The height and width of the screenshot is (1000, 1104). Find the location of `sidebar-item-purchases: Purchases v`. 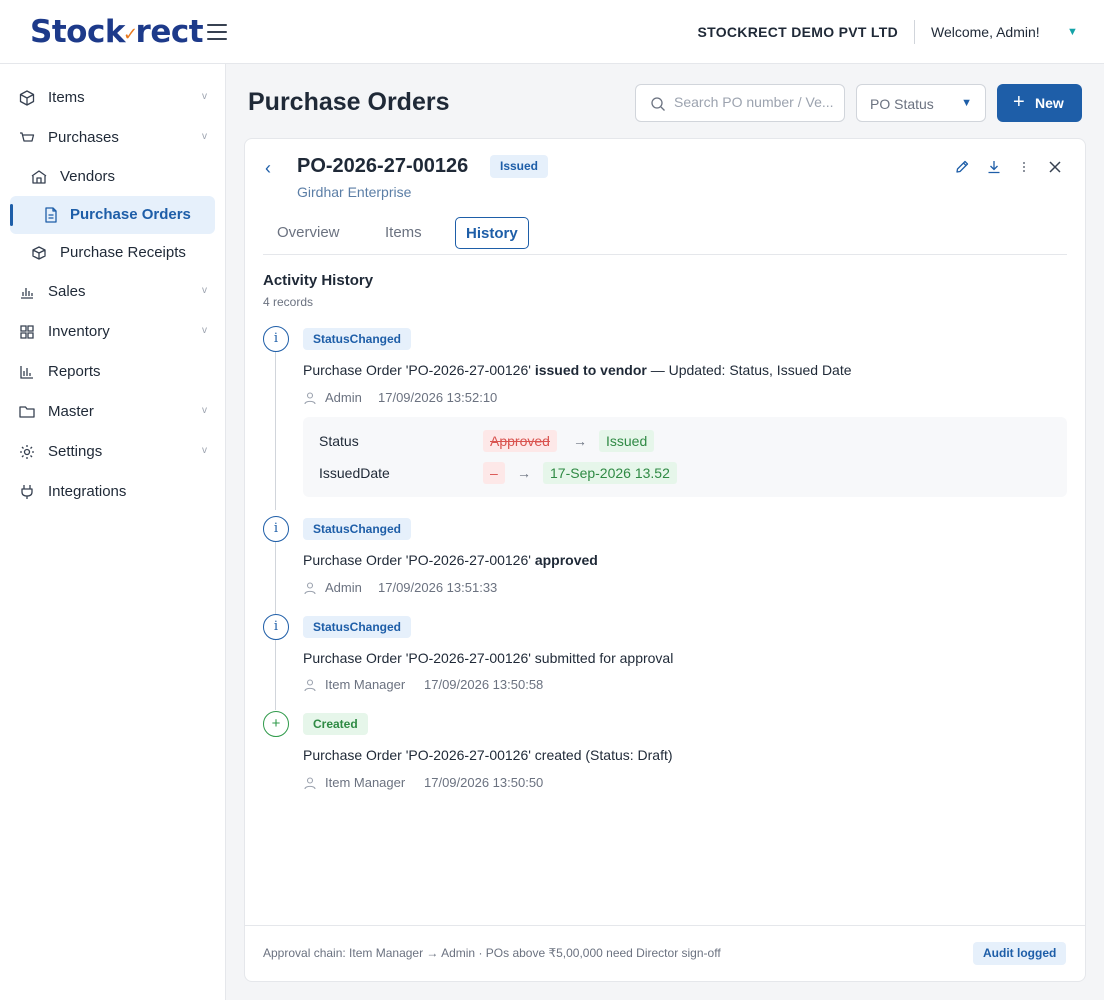

sidebar-item-purchases: Purchases v is located at coordinates (112, 138).